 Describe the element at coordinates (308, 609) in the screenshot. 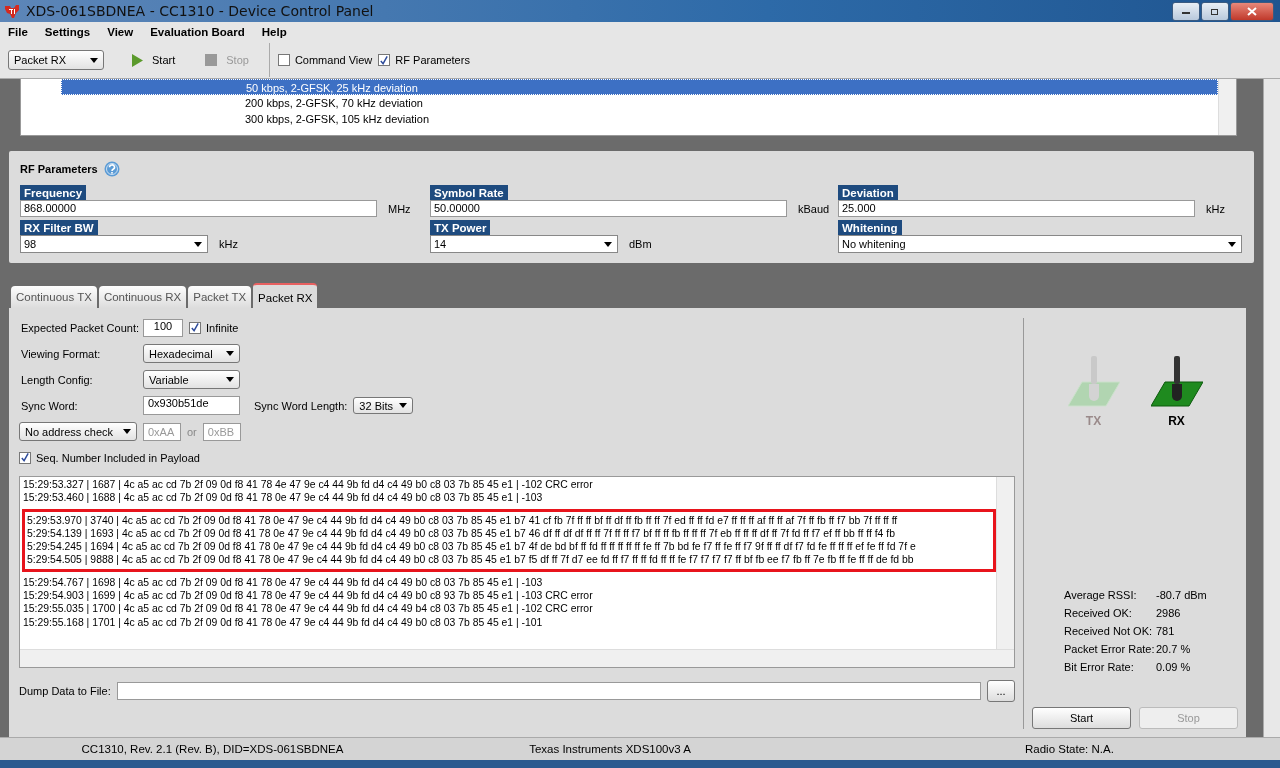

I see `log-line: 15:29:55.035 | 1700 | 4c a5 ac cd 7b 2f 09 0d f8 41 78 0e 47 9e c4 44 9b fd d4 c4 49 b4 c8 03 7b 85 45 e1 | -102 CRC error` at that location.